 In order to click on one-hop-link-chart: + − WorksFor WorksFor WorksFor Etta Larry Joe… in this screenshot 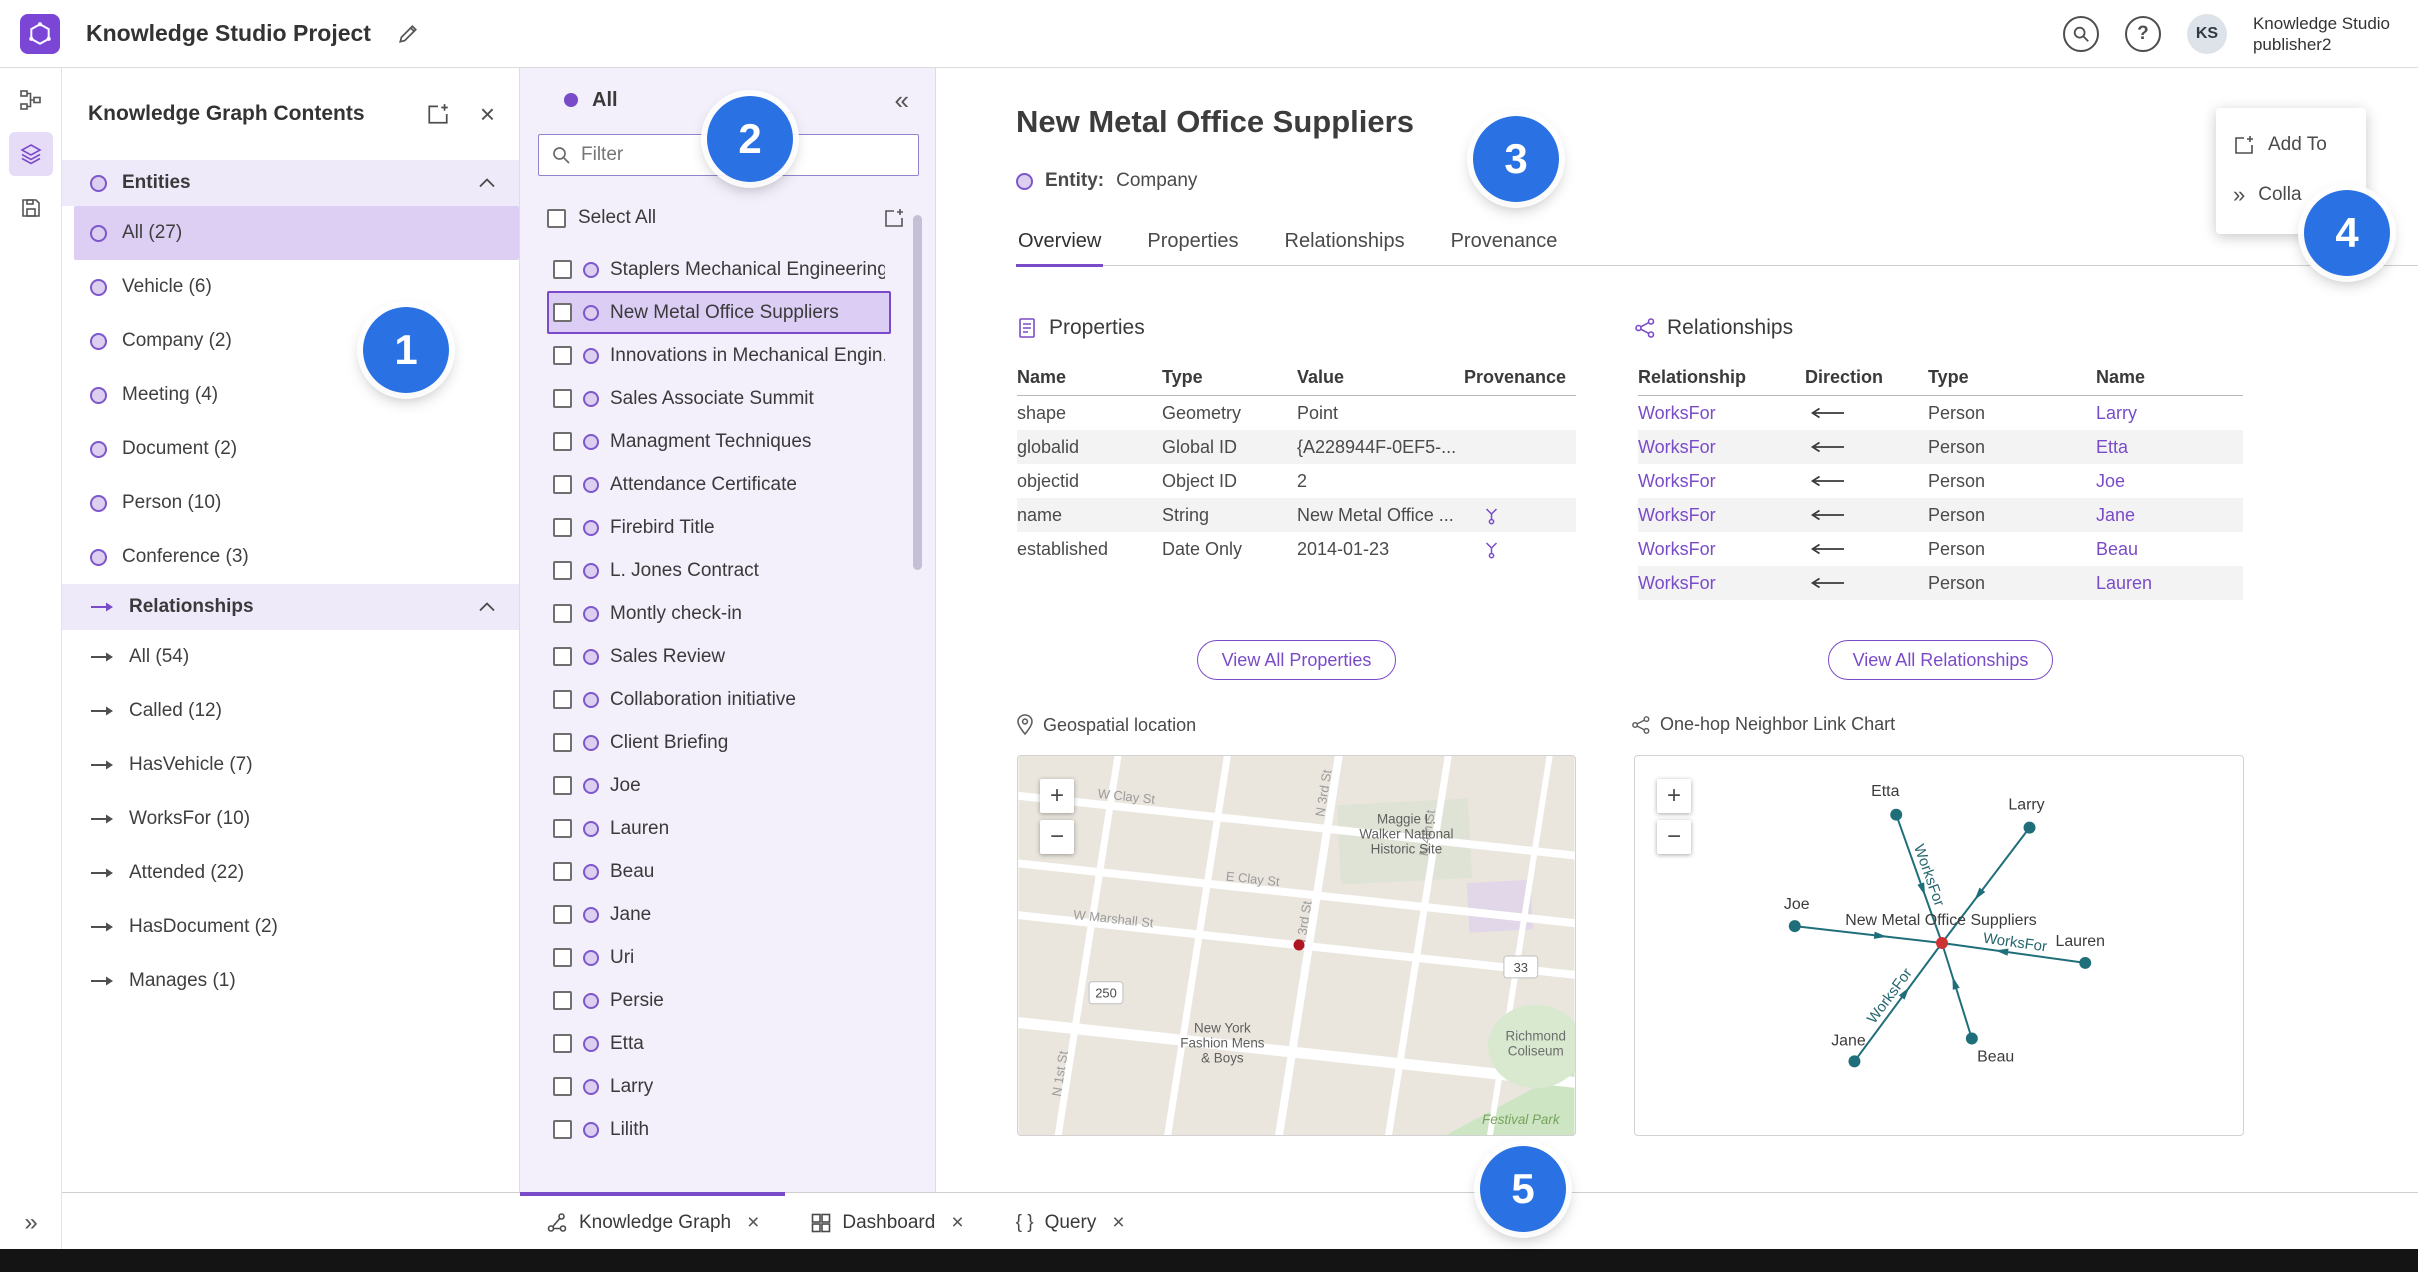, I will do `click(1939, 945)`.